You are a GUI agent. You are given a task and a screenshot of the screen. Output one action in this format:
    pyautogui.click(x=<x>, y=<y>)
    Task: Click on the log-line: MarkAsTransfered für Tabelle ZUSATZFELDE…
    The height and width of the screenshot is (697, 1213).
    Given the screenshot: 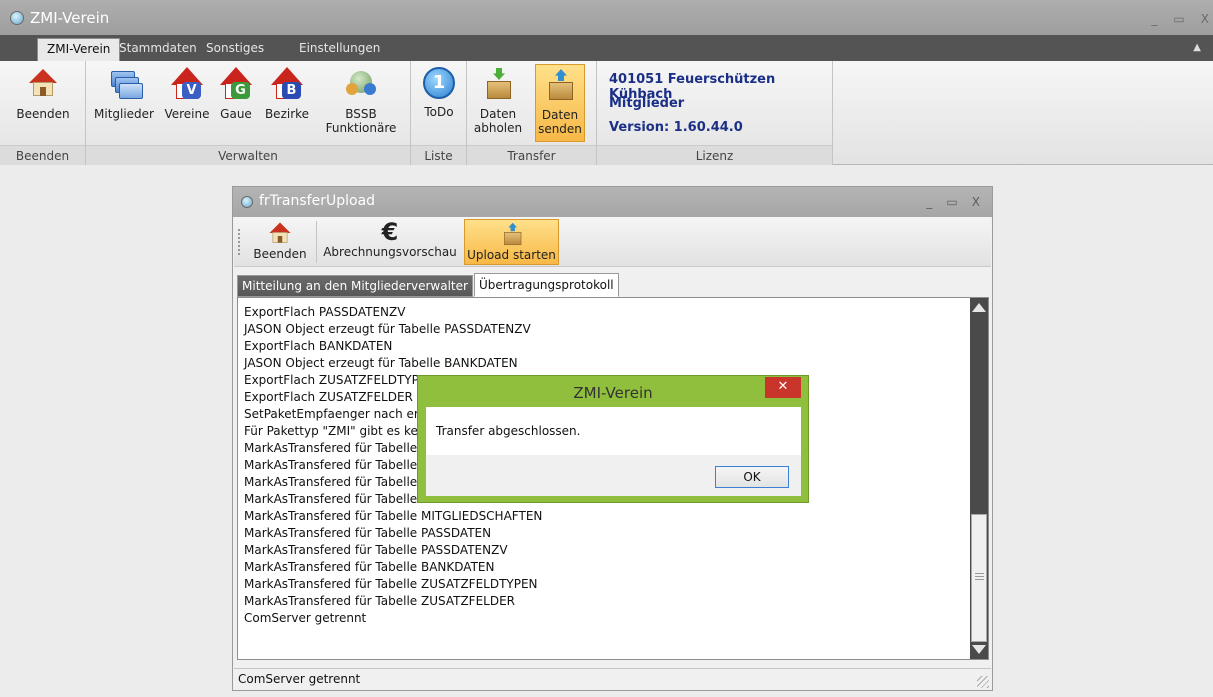 What is the action you would take?
    pyautogui.click(x=379, y=601)
    